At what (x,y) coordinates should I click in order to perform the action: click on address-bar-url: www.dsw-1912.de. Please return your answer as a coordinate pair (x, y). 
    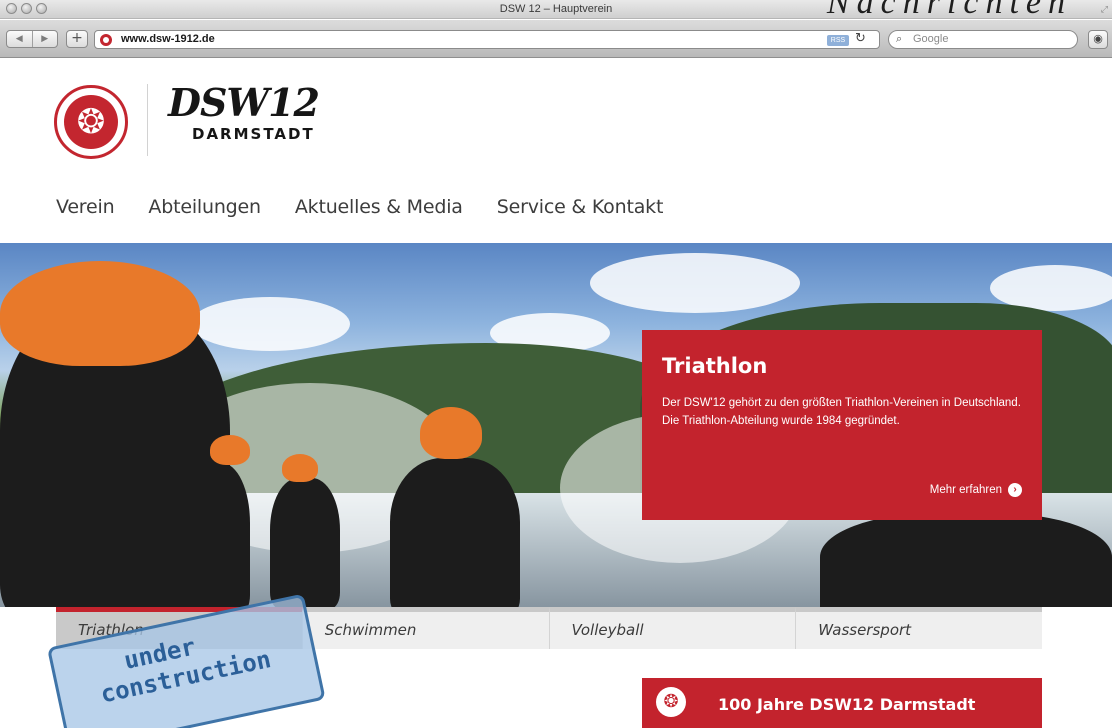
    Looking at the image, I should click on (168, 39).